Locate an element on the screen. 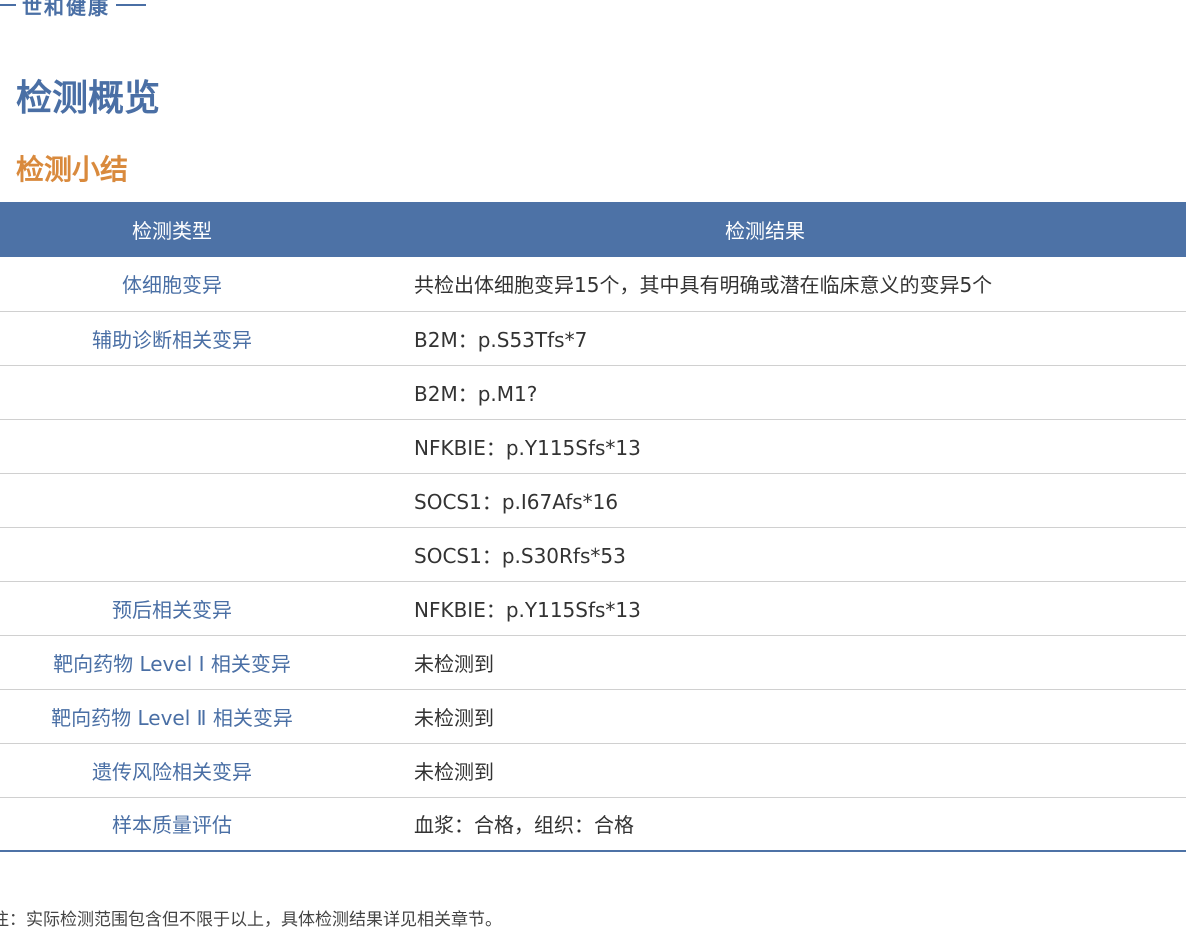  table-row: B2M：p.M1? is located at coordinates (593, 392).